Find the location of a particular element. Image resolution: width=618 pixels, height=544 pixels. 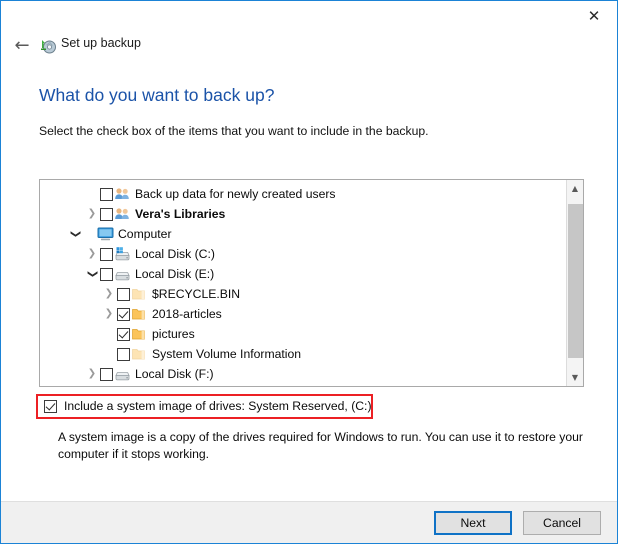

tree-row-label: pictures is located at coordinates (173, 334).